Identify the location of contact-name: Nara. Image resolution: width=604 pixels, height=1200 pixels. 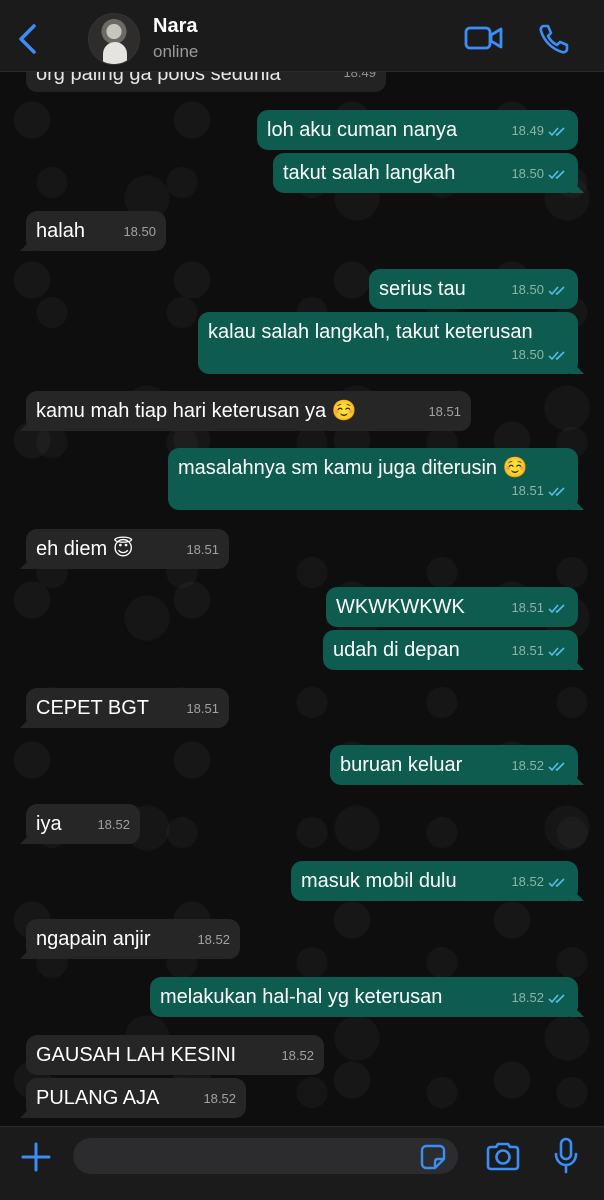
(175, 26).